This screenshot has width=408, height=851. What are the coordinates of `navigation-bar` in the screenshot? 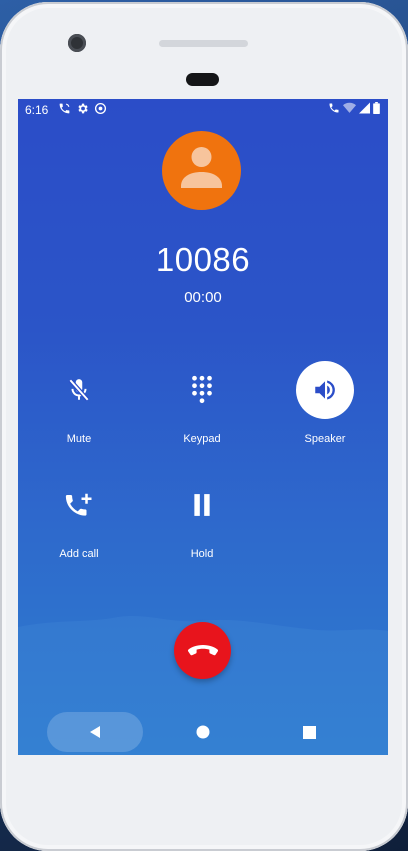 It's located at (203, 732).